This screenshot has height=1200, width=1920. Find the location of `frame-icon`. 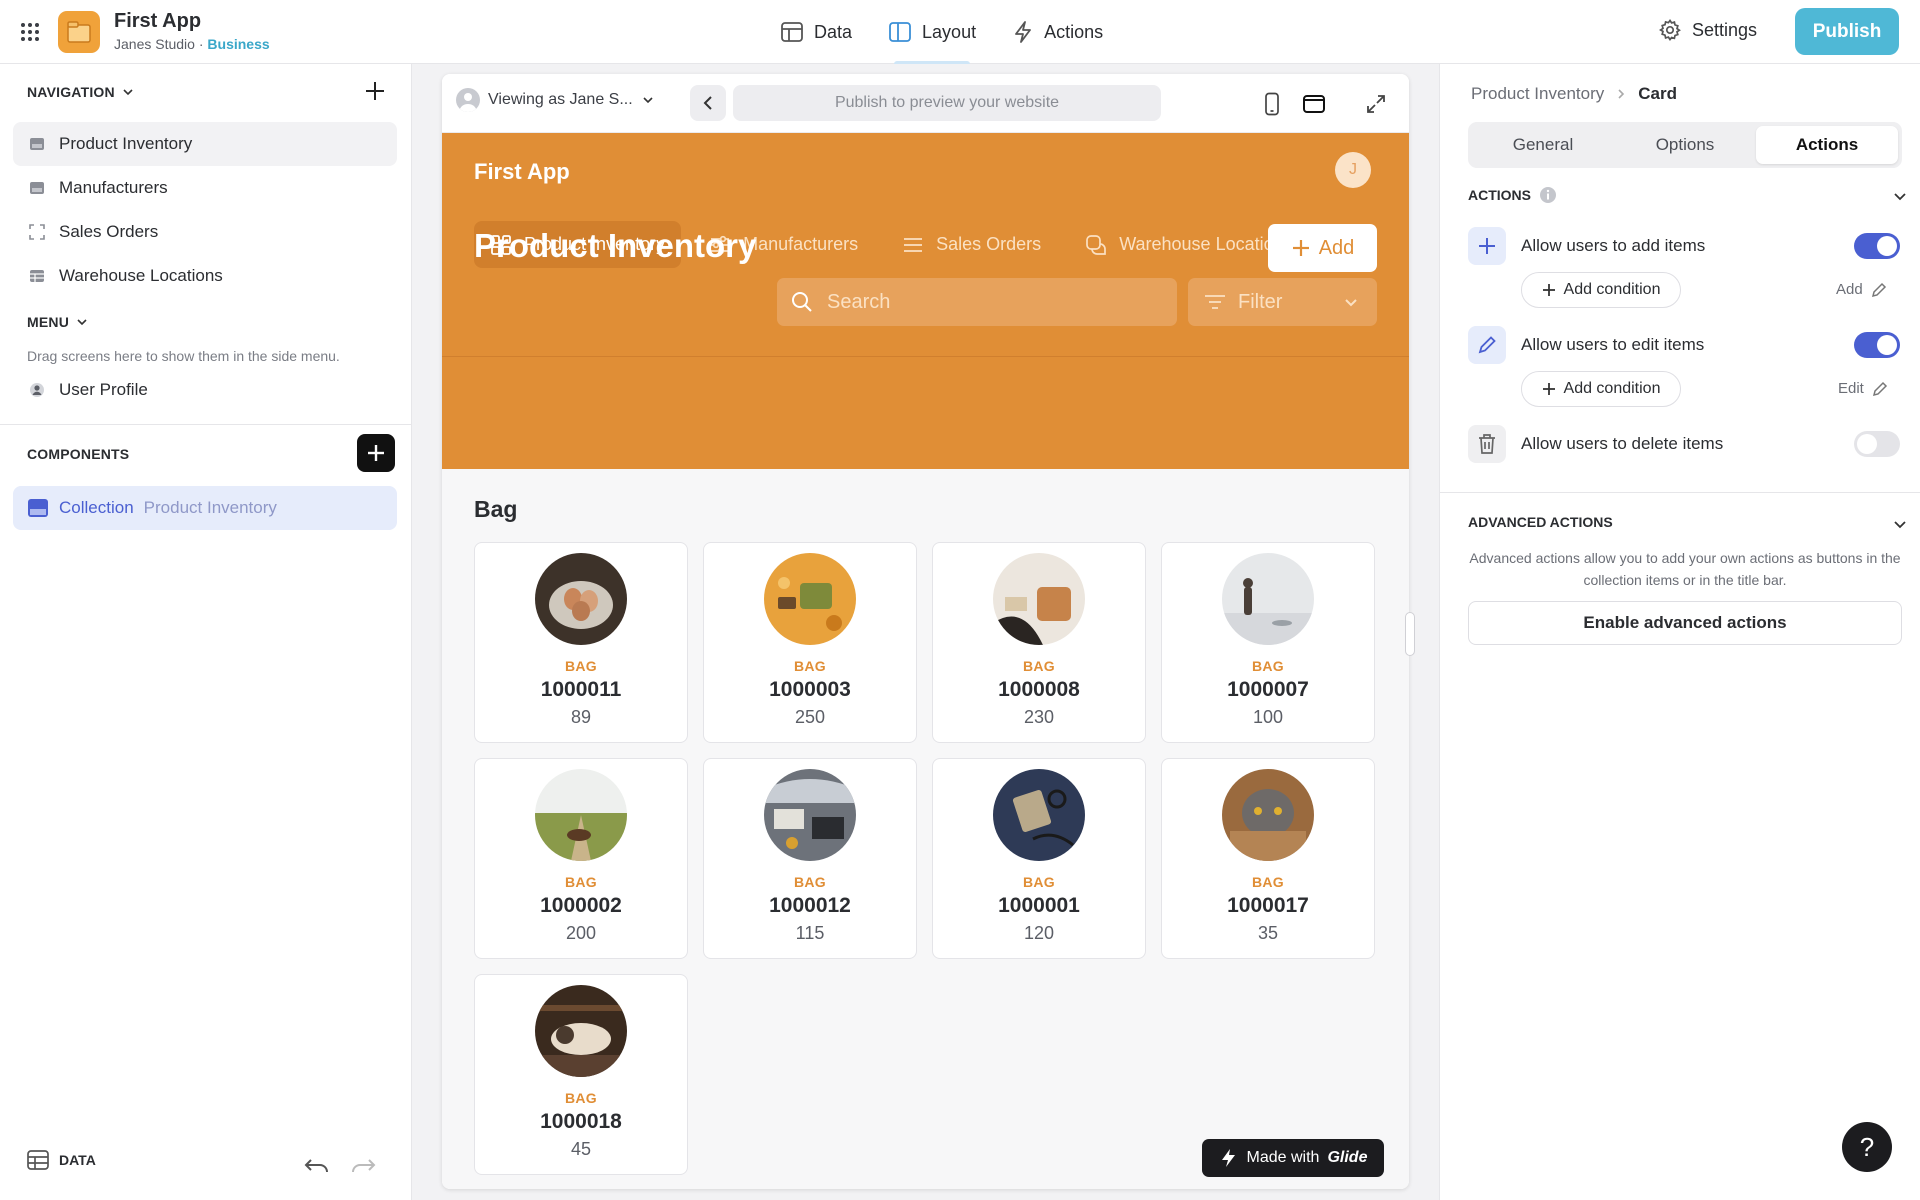

frame-icon is located at coordinates (37, 232).